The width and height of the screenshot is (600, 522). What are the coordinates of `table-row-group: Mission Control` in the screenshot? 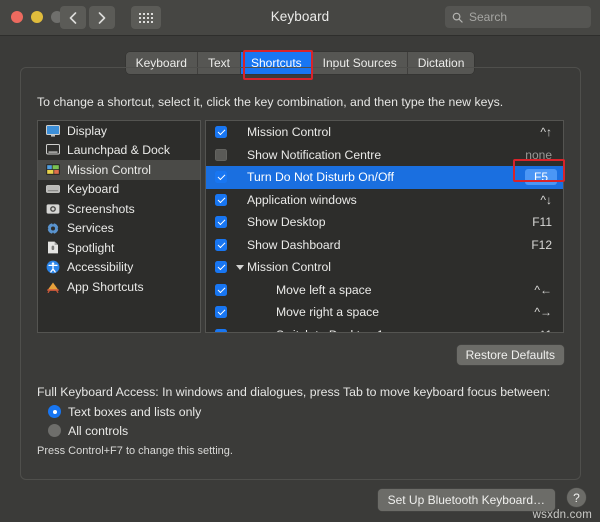 It's located at (384, 267).